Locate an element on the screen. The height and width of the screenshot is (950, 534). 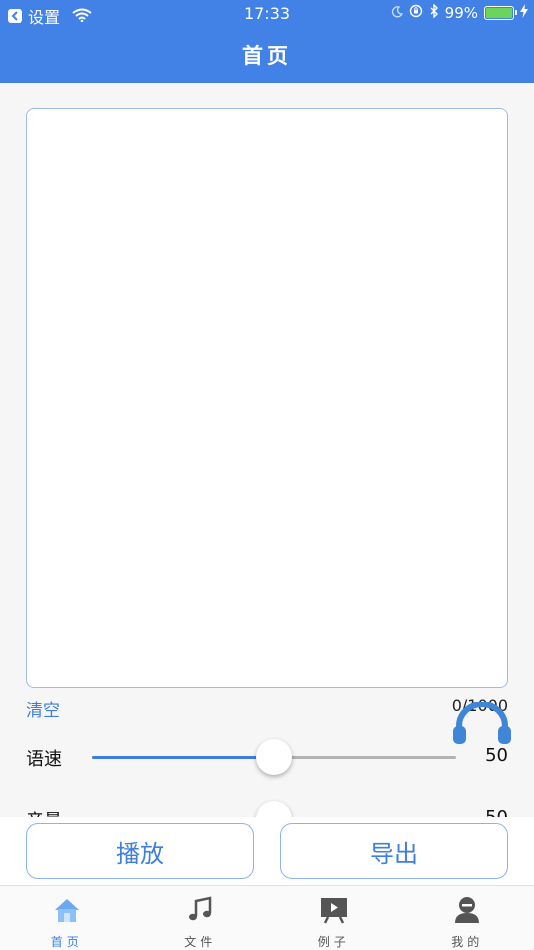
play-button: 播放 is located at coordinates (140, 851).